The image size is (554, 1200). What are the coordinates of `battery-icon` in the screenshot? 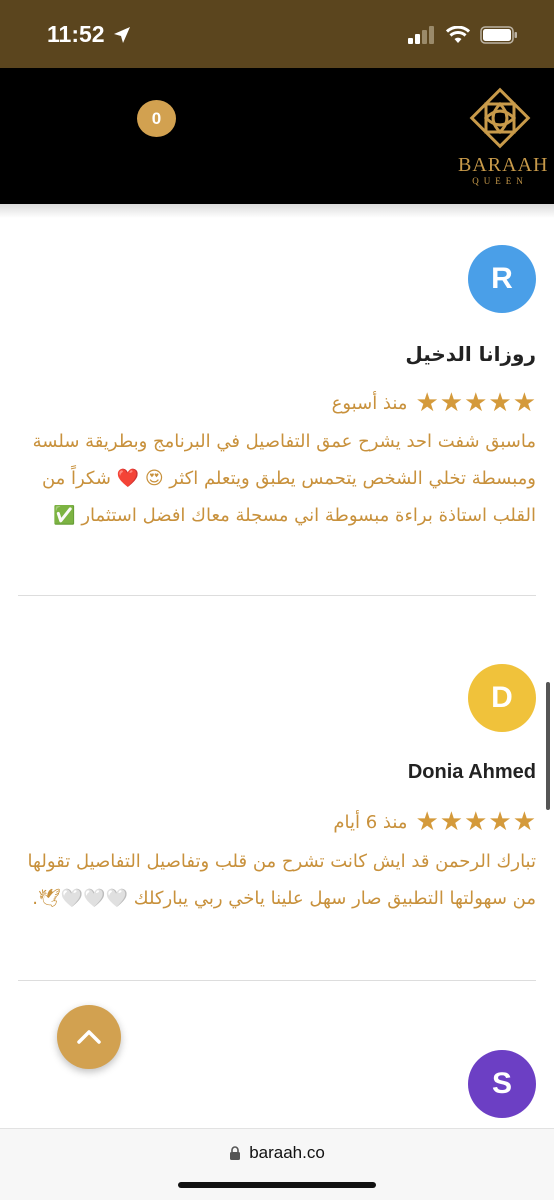 It's located at (498, 35).